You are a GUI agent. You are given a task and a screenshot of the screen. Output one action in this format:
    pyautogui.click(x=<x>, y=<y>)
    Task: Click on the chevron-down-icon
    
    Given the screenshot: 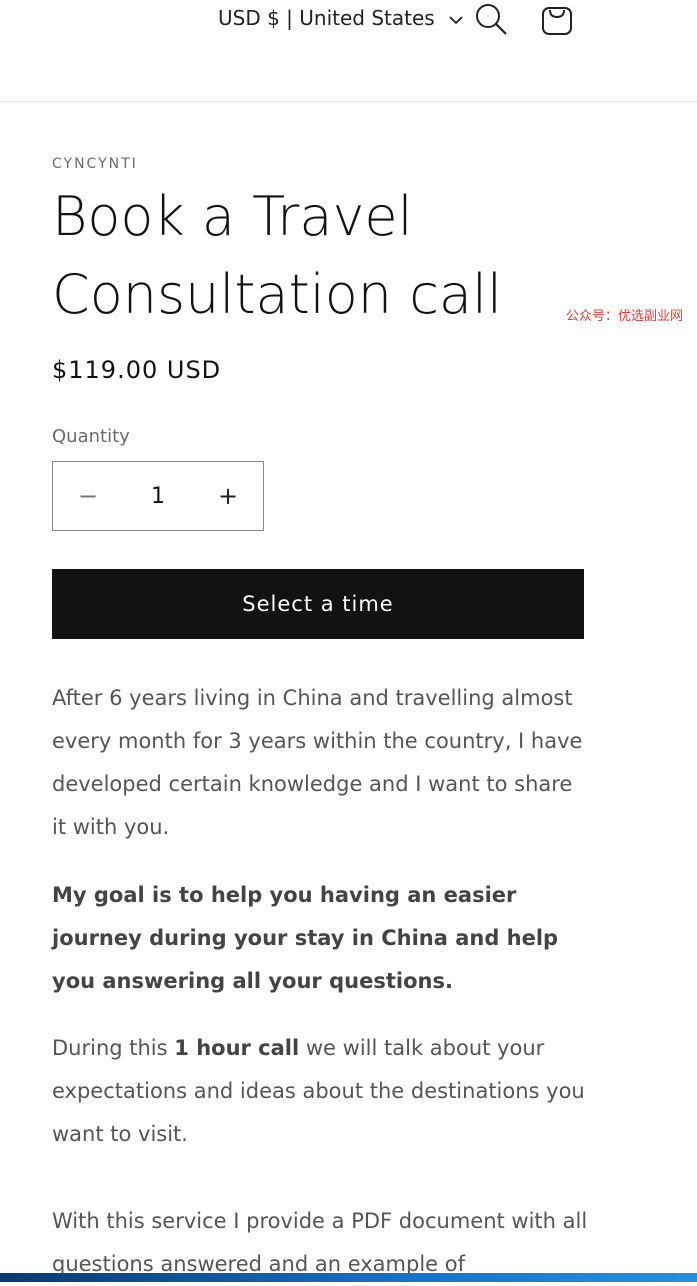 What is the action you would take?
    pyautogui.click(x=456, y=18)
    